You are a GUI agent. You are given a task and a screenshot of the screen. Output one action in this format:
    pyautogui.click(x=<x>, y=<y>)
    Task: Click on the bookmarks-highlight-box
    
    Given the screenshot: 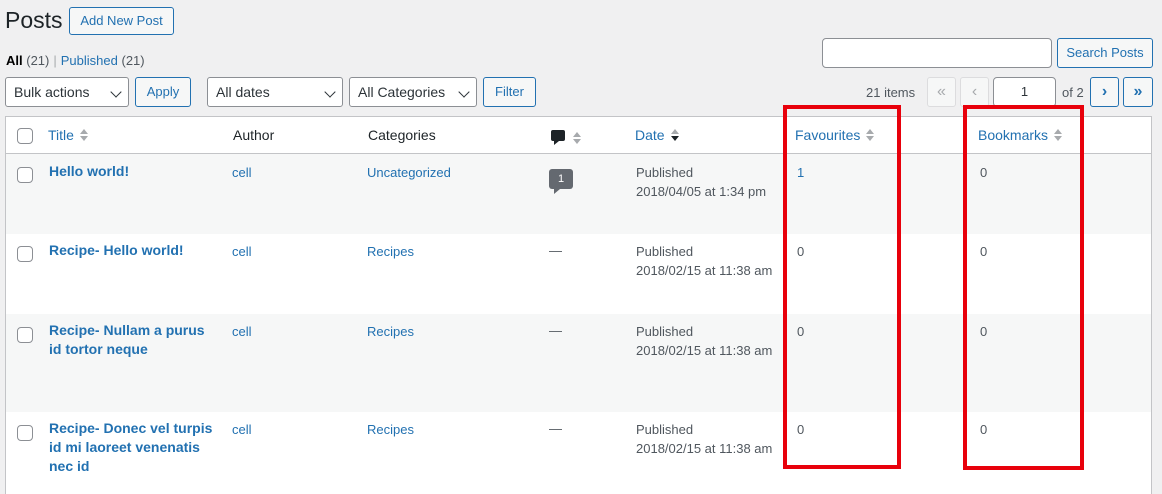 What is the action you would take?
    pyautogui.click(x=1023, y=287)
    